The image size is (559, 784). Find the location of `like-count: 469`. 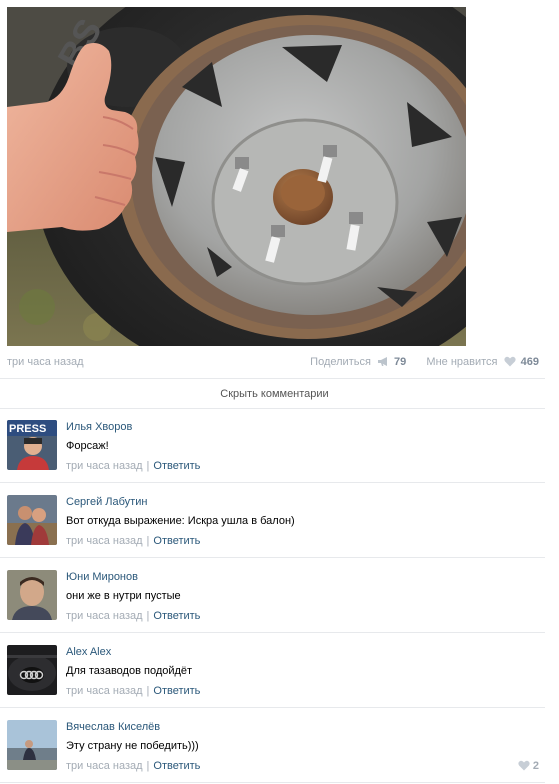

like-count: 469 is located at coordinates (529, 362).